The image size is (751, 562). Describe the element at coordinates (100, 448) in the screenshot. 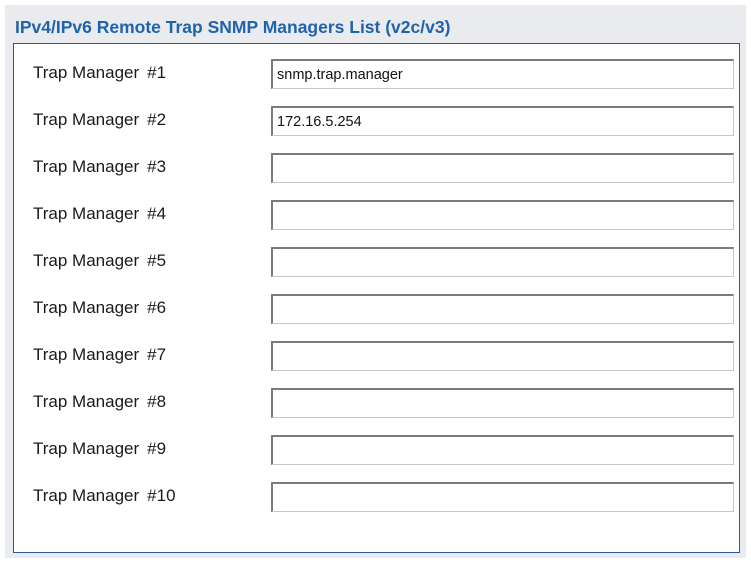

I see `trap-manager-label-9: Trap Manager #9` at that location.